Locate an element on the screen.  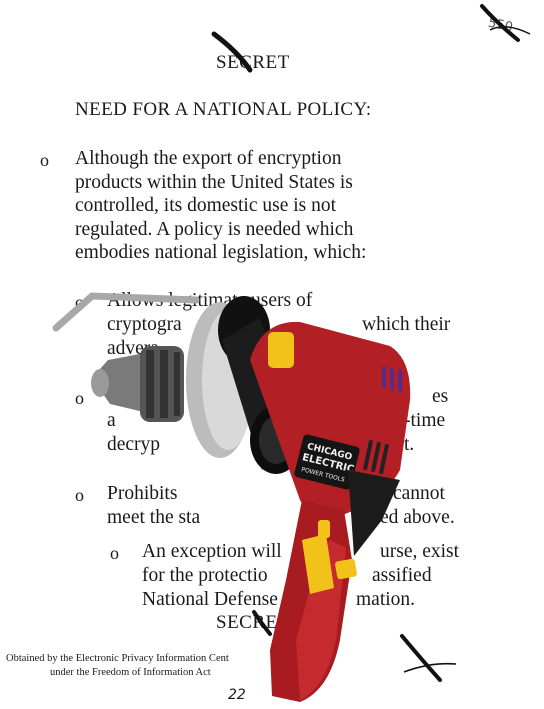
side-handle-rod is located at coordinates (126, 312).